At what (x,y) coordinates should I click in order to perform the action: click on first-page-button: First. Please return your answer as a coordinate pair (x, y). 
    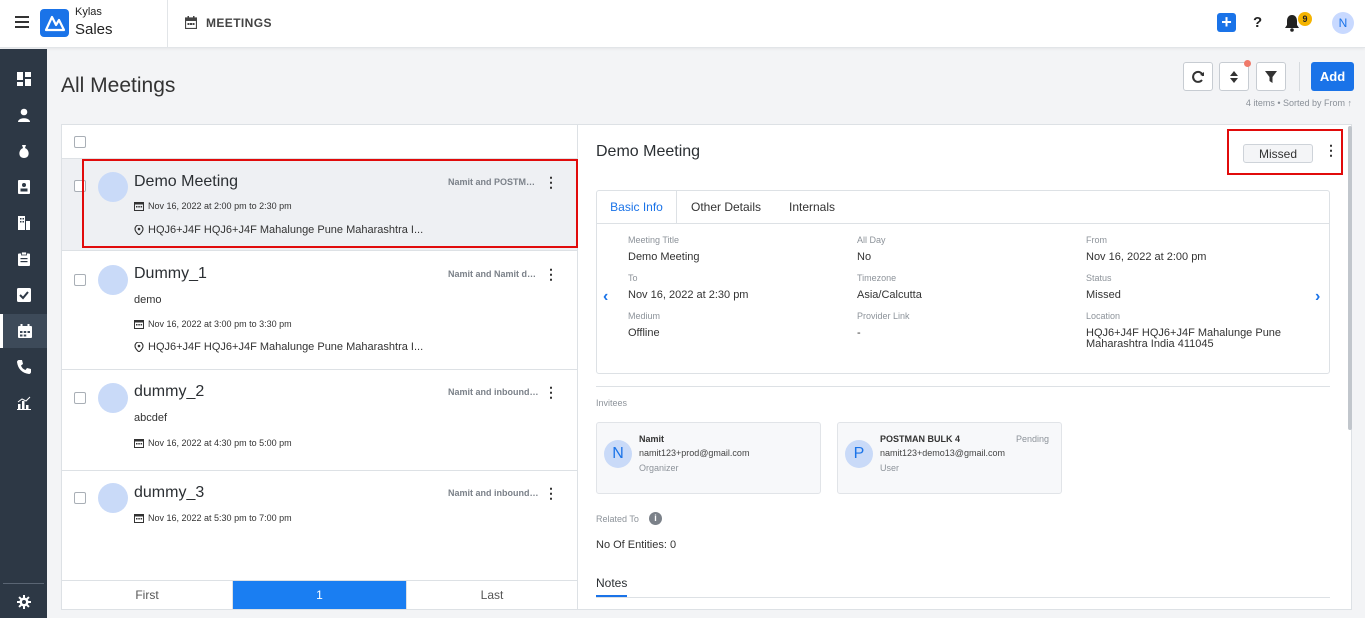
    Looking at the image, I should click on (147, 595).